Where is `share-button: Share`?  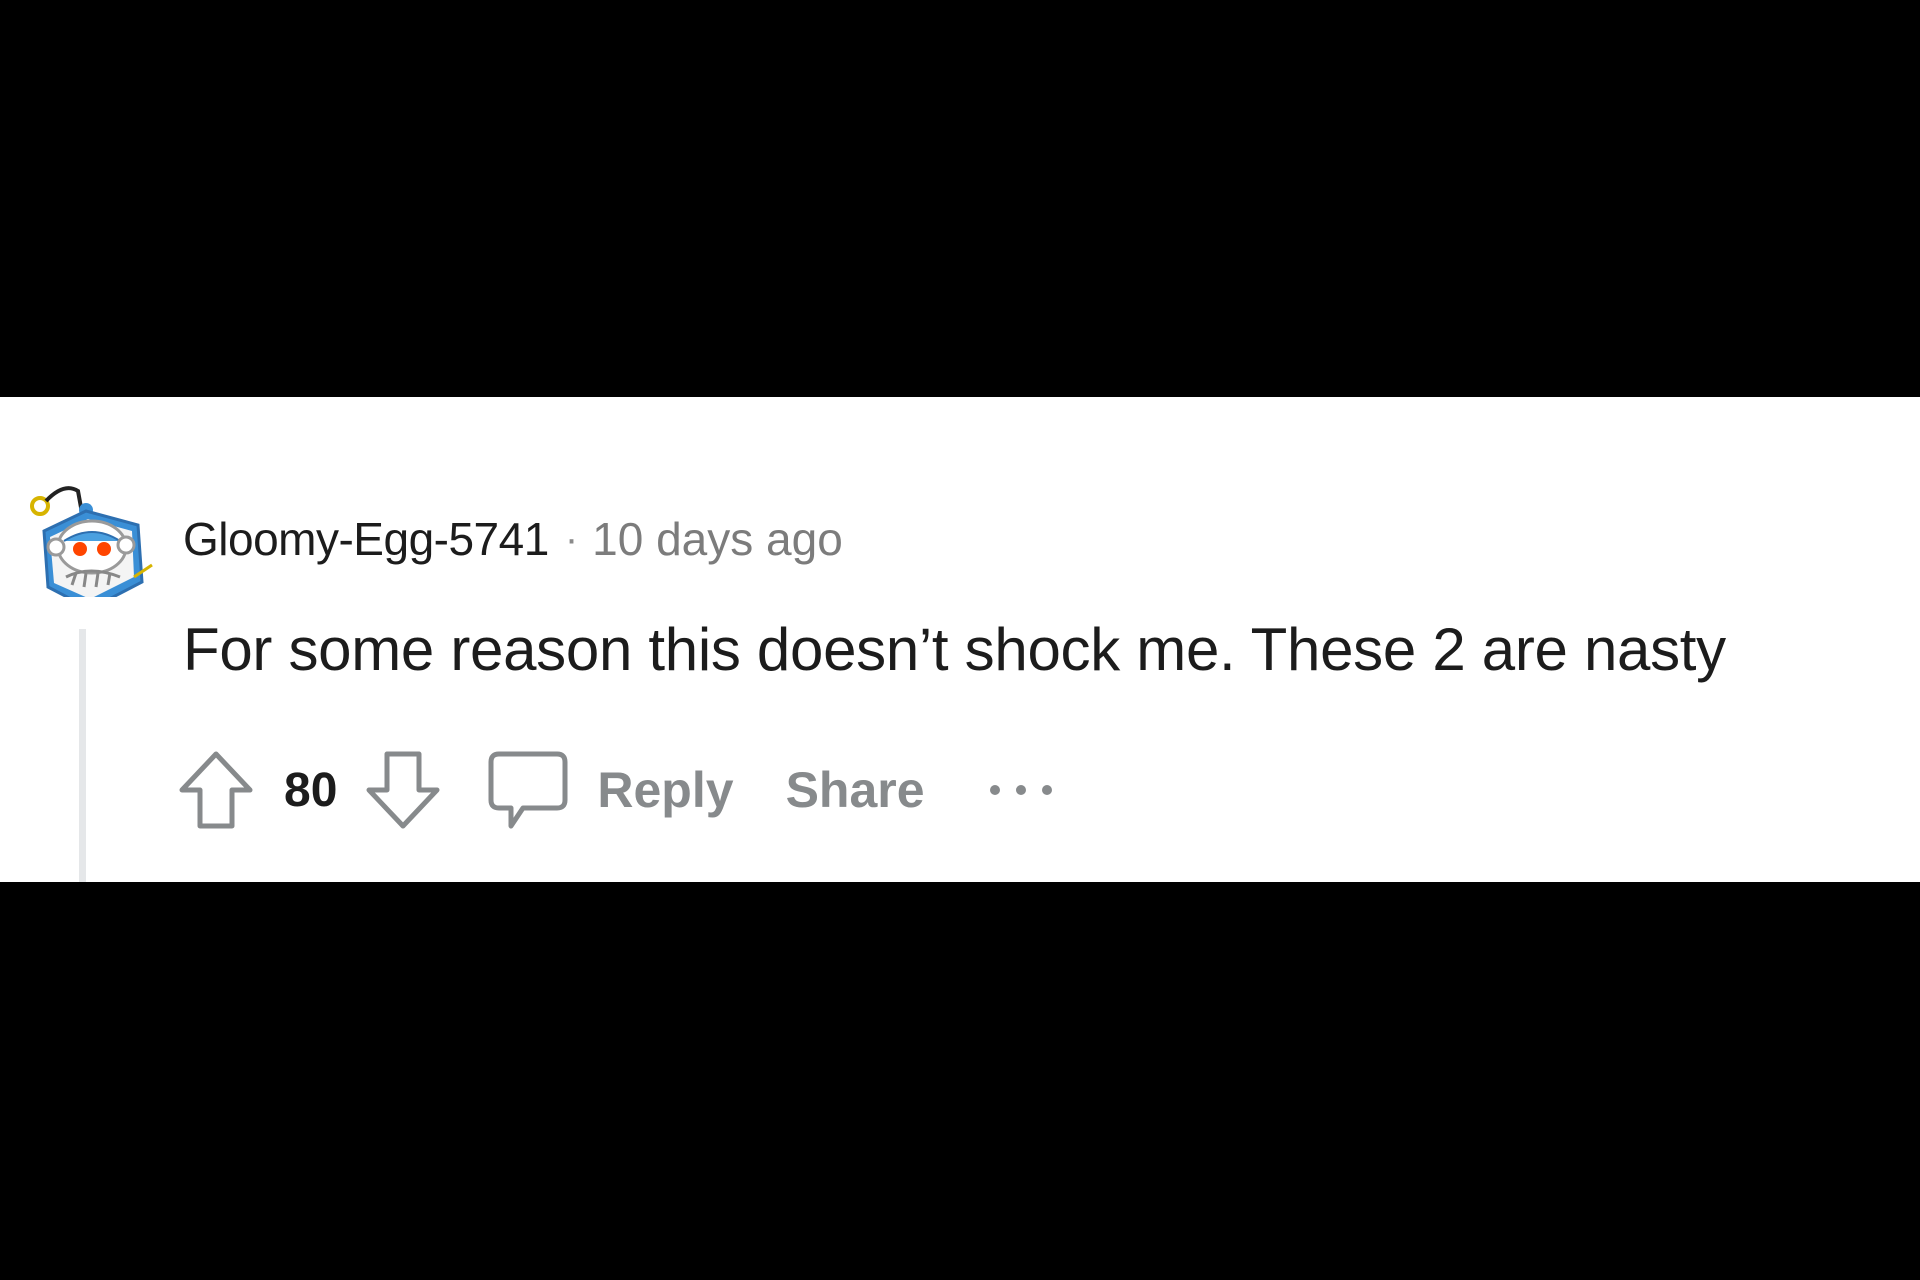 share-button: Share is located at coordinates (855, 790).